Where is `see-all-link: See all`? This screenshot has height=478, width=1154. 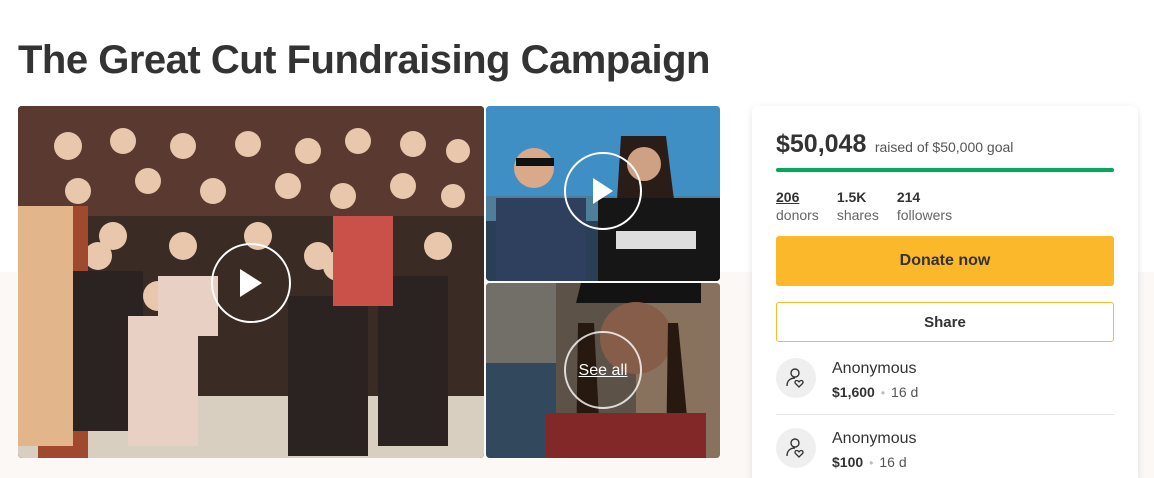
see-all-link: See all is located at coordinates (603, 371).